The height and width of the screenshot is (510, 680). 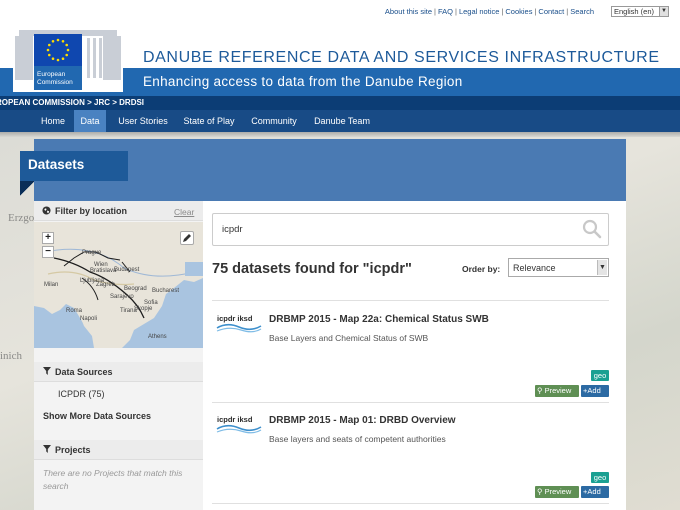 I want to click on logo-text: European, so click(x=51, y=74).